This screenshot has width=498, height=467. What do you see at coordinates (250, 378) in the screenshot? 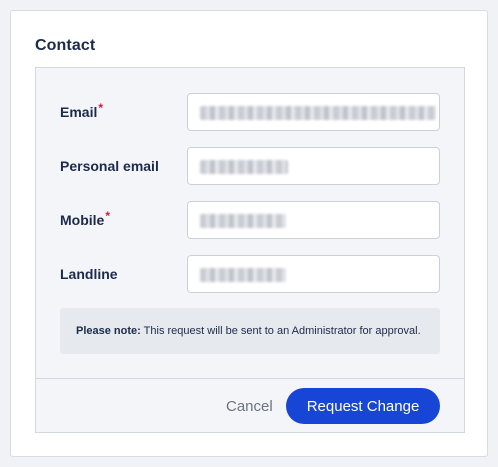
I see `footer-divider` at bounding box center [250, 378].